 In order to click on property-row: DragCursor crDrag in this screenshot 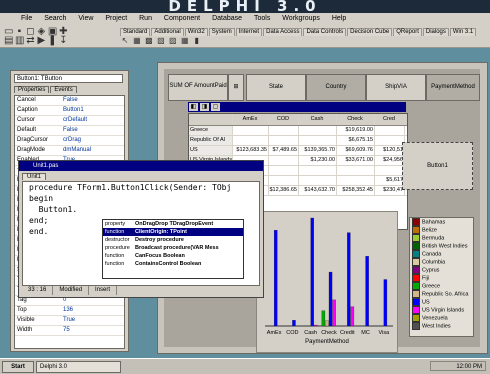, I will do `click(69, 141)`.